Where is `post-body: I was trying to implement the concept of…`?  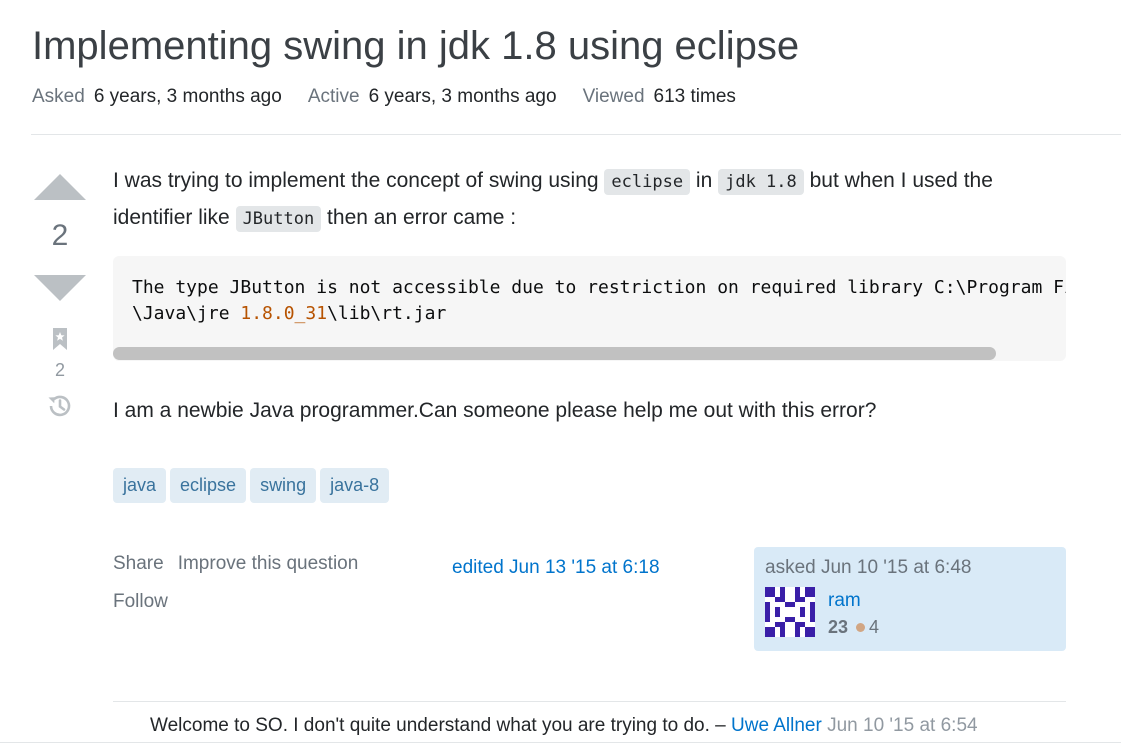
post-body: I was trying to implement the concept of… is located at coordinates (593, 200).